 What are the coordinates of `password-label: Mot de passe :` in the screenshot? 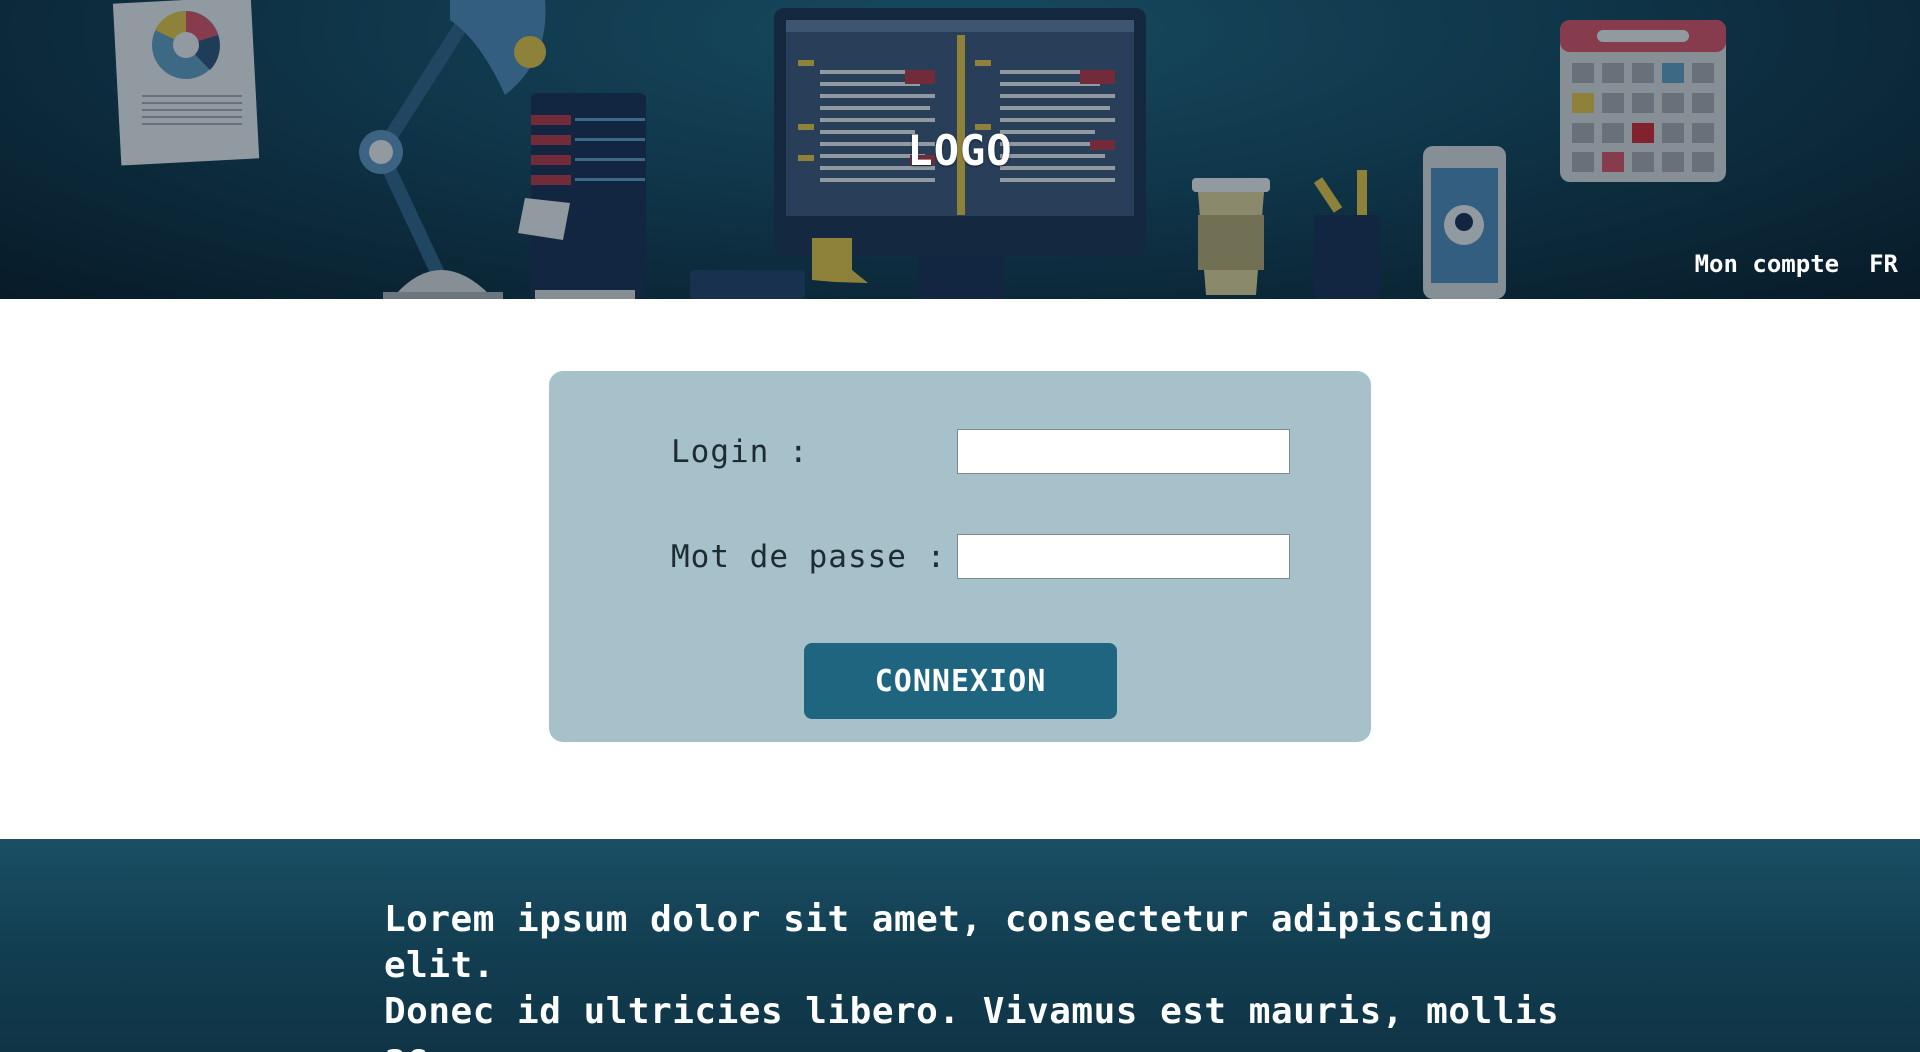 It's located at (809, 556).